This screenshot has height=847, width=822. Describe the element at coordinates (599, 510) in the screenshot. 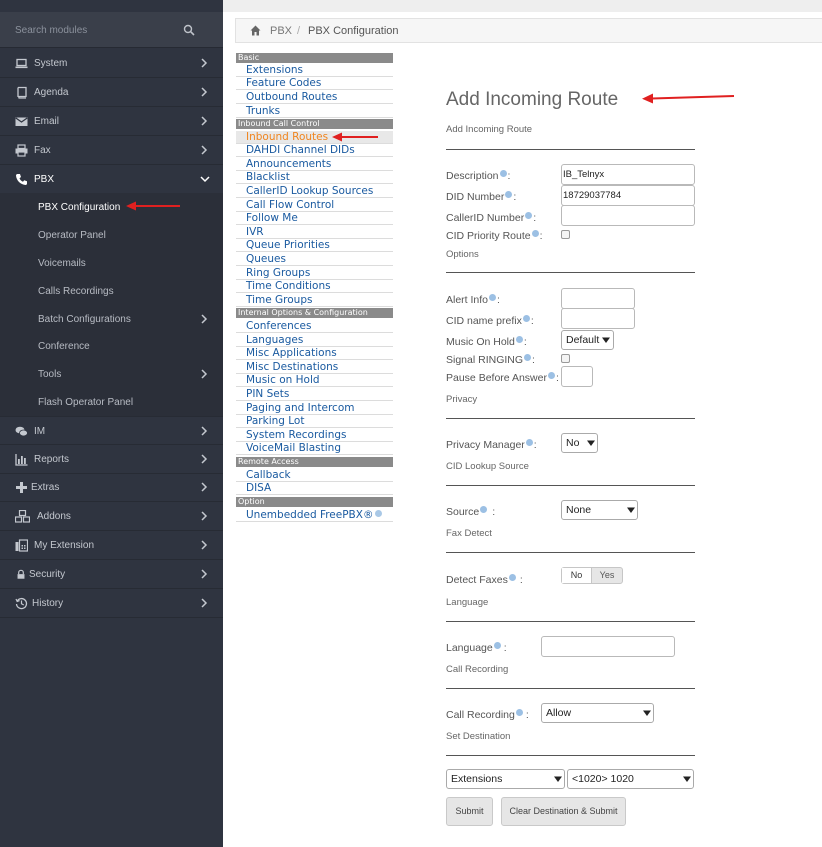

I see `source-select: None` at that location.